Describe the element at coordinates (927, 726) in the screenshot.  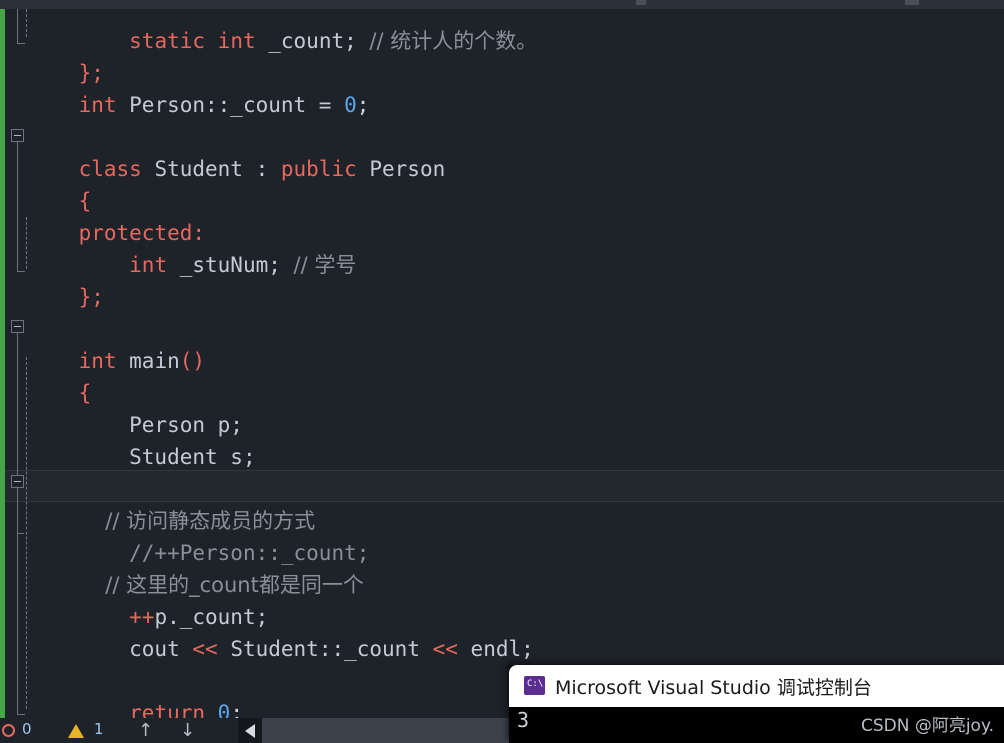
I see `csdn-watermark: CSDN @阿亮joy.` at that location.